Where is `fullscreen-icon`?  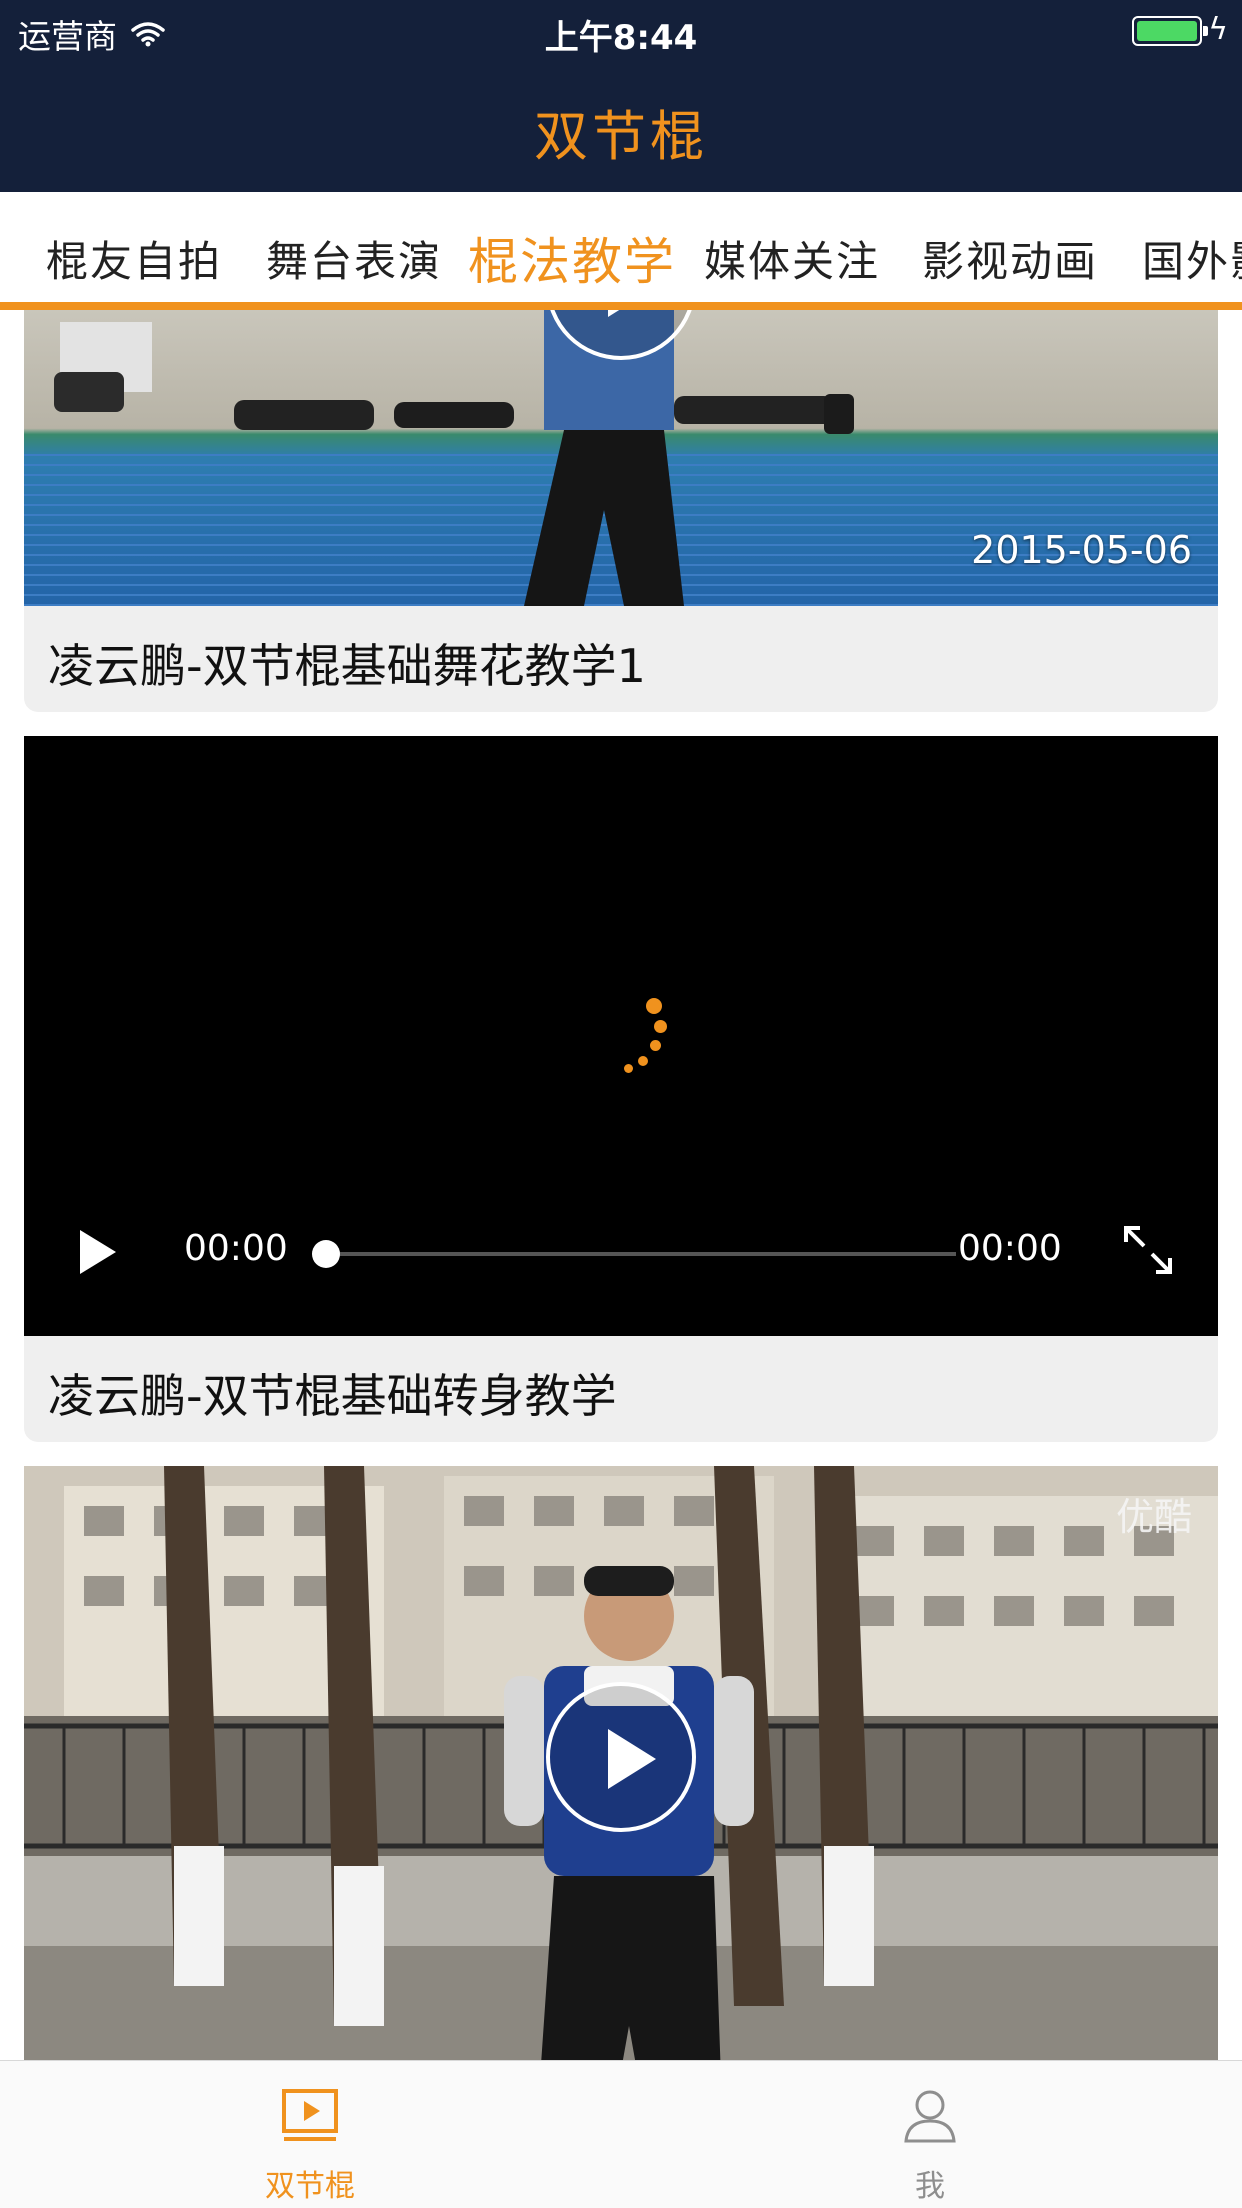
fullscreen-icon is located at coordinates (1148, 1250).